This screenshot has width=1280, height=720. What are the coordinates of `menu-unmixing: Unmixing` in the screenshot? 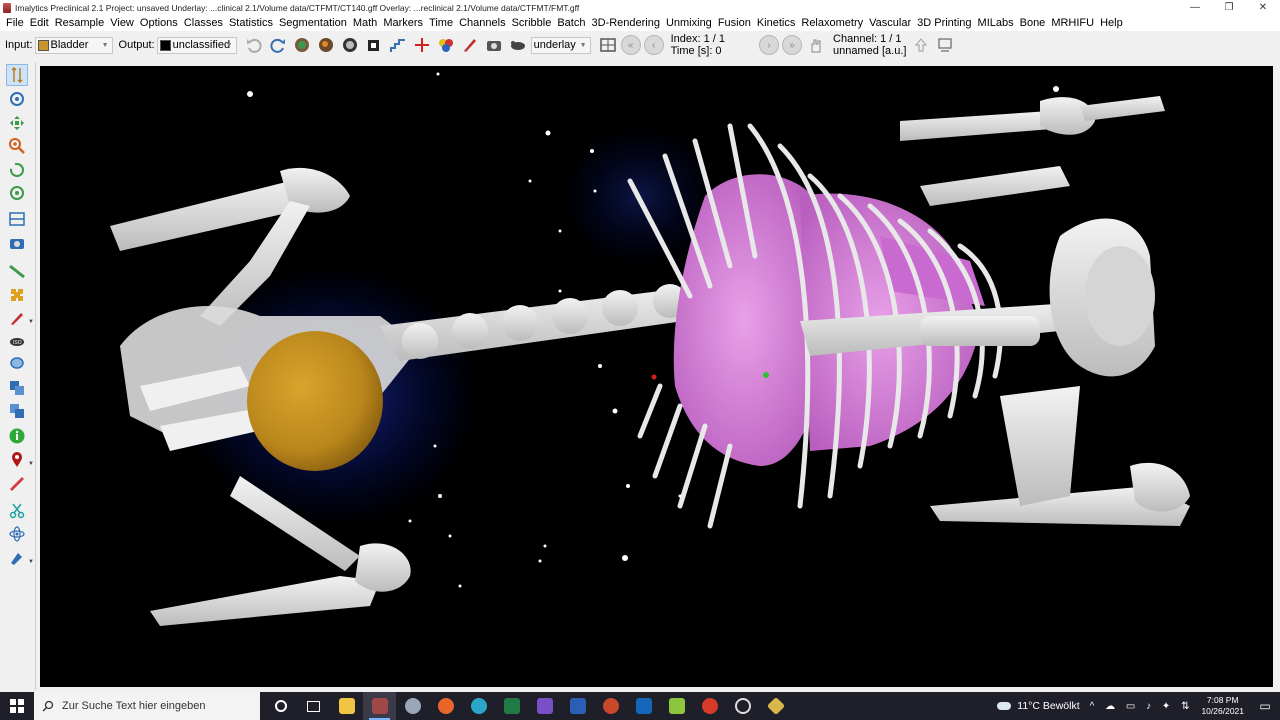 It's located at (689, 23).